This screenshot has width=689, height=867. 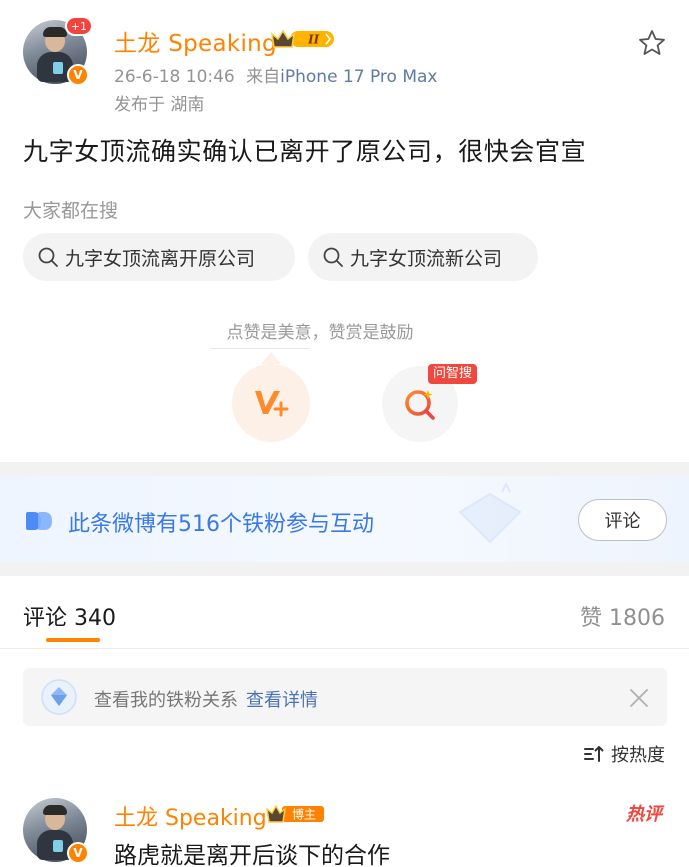 What do you see at coordinates (305, 151) in the screenshot?
I see `post-text: 九字女顶流确实确认已离开了原公司，很快会官宣` at bounding box center [305, 151].